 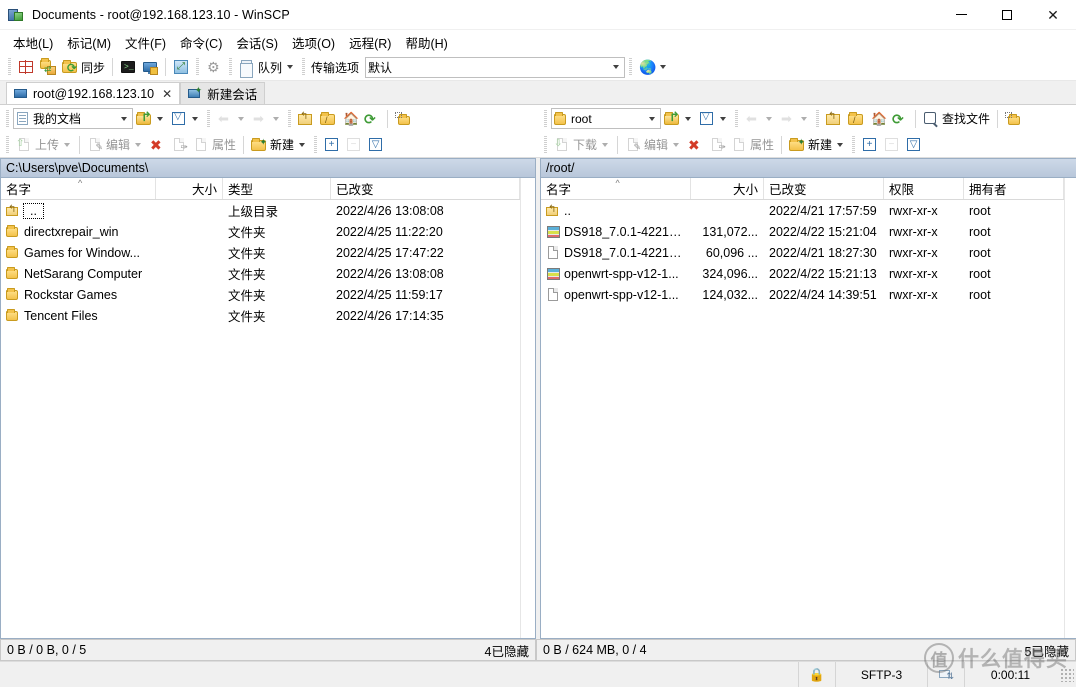 What do you see at coordinates (89, 42) in the screenshot?
I see `menu-mark: 标记(M)` at bounding box center [89, 42].